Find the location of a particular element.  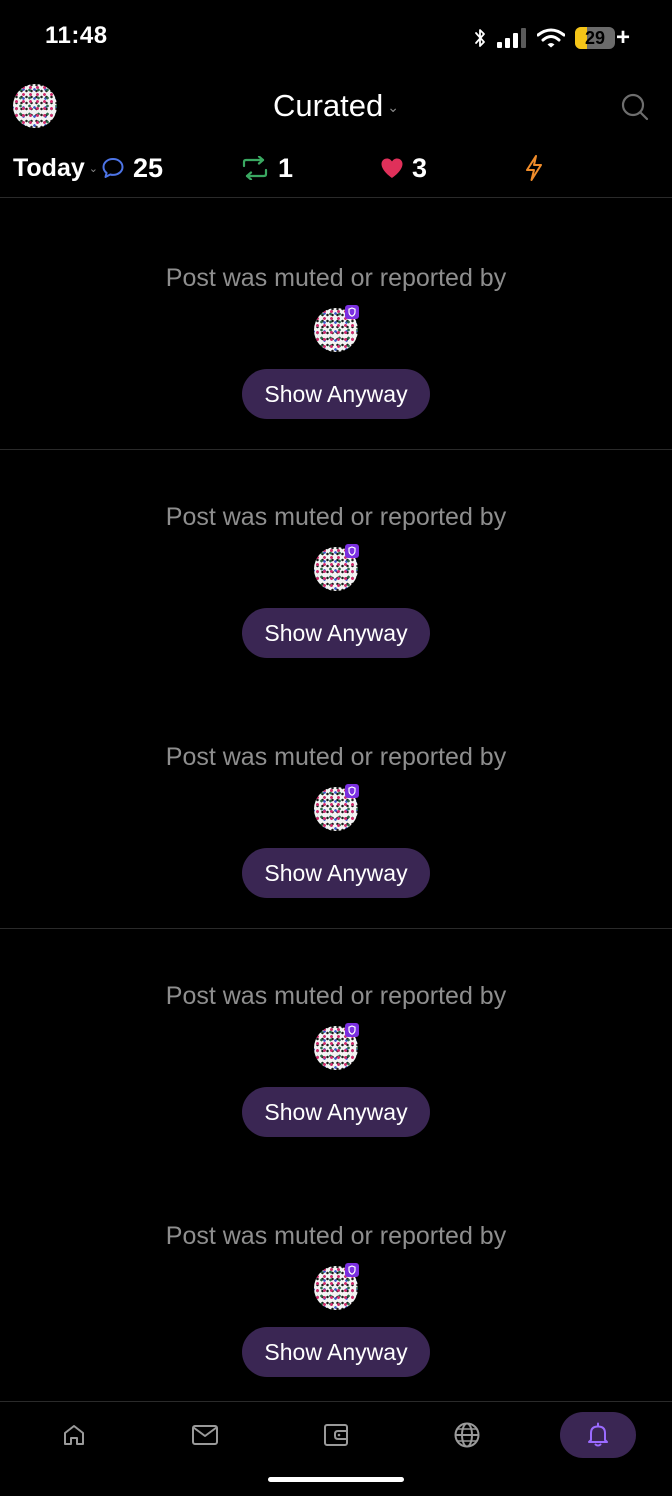

top-bar: Curated ⌄ is located at coordinates (336, 108).